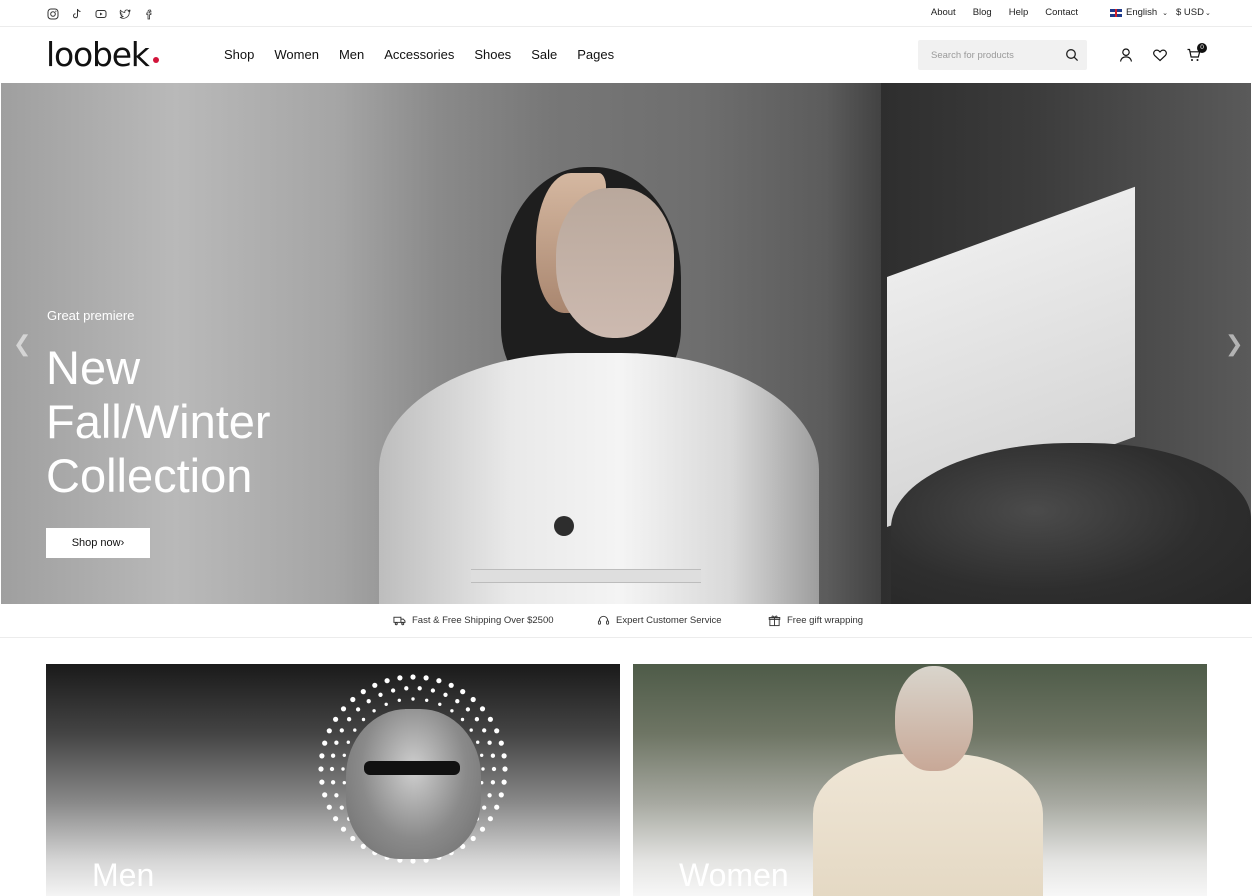  I want to click on shop-now-button: Shop now›, so click(98, 543).